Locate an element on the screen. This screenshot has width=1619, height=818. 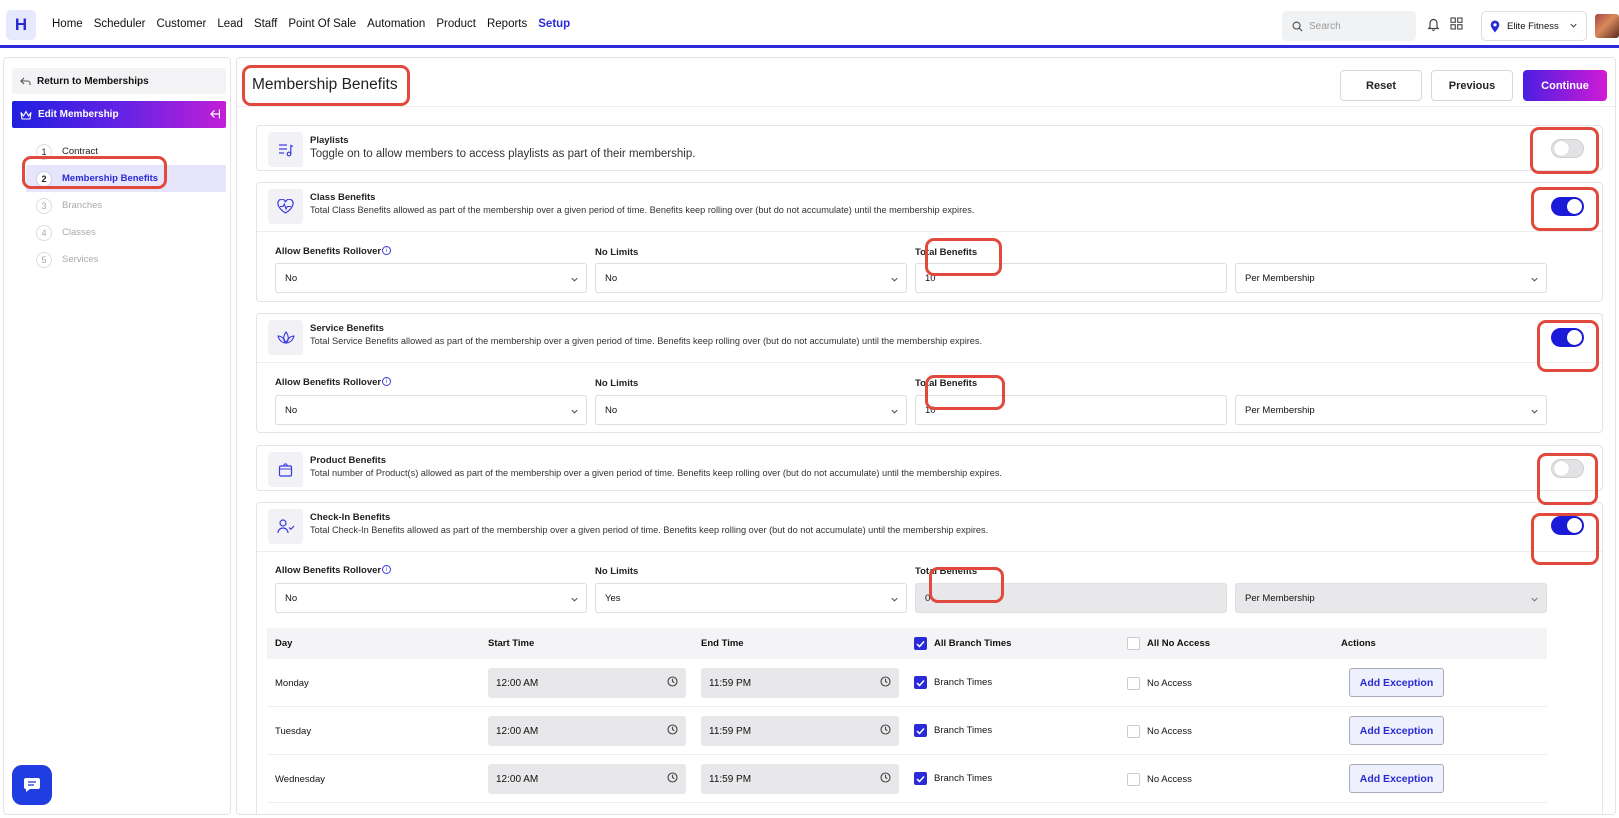
service-total-benefits-input: 10 is located at coordinates (1071, 410).